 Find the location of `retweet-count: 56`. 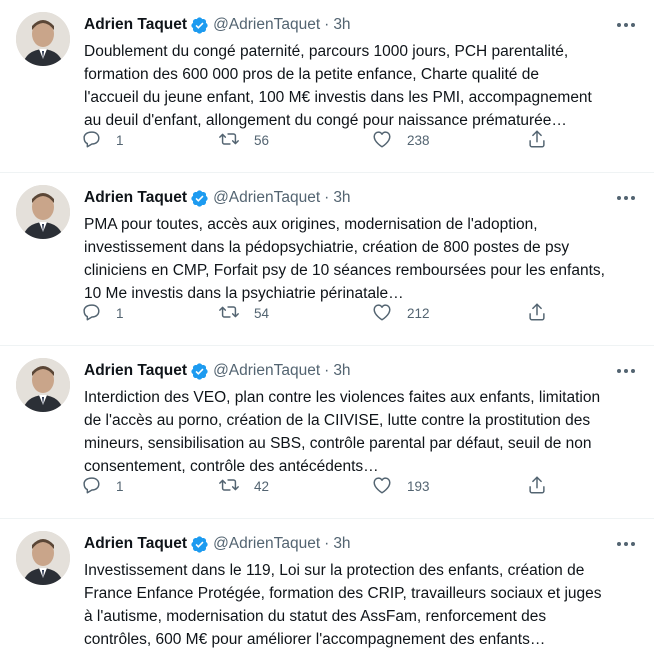

retweet-count: 56 is located at coordinates (262, 140).